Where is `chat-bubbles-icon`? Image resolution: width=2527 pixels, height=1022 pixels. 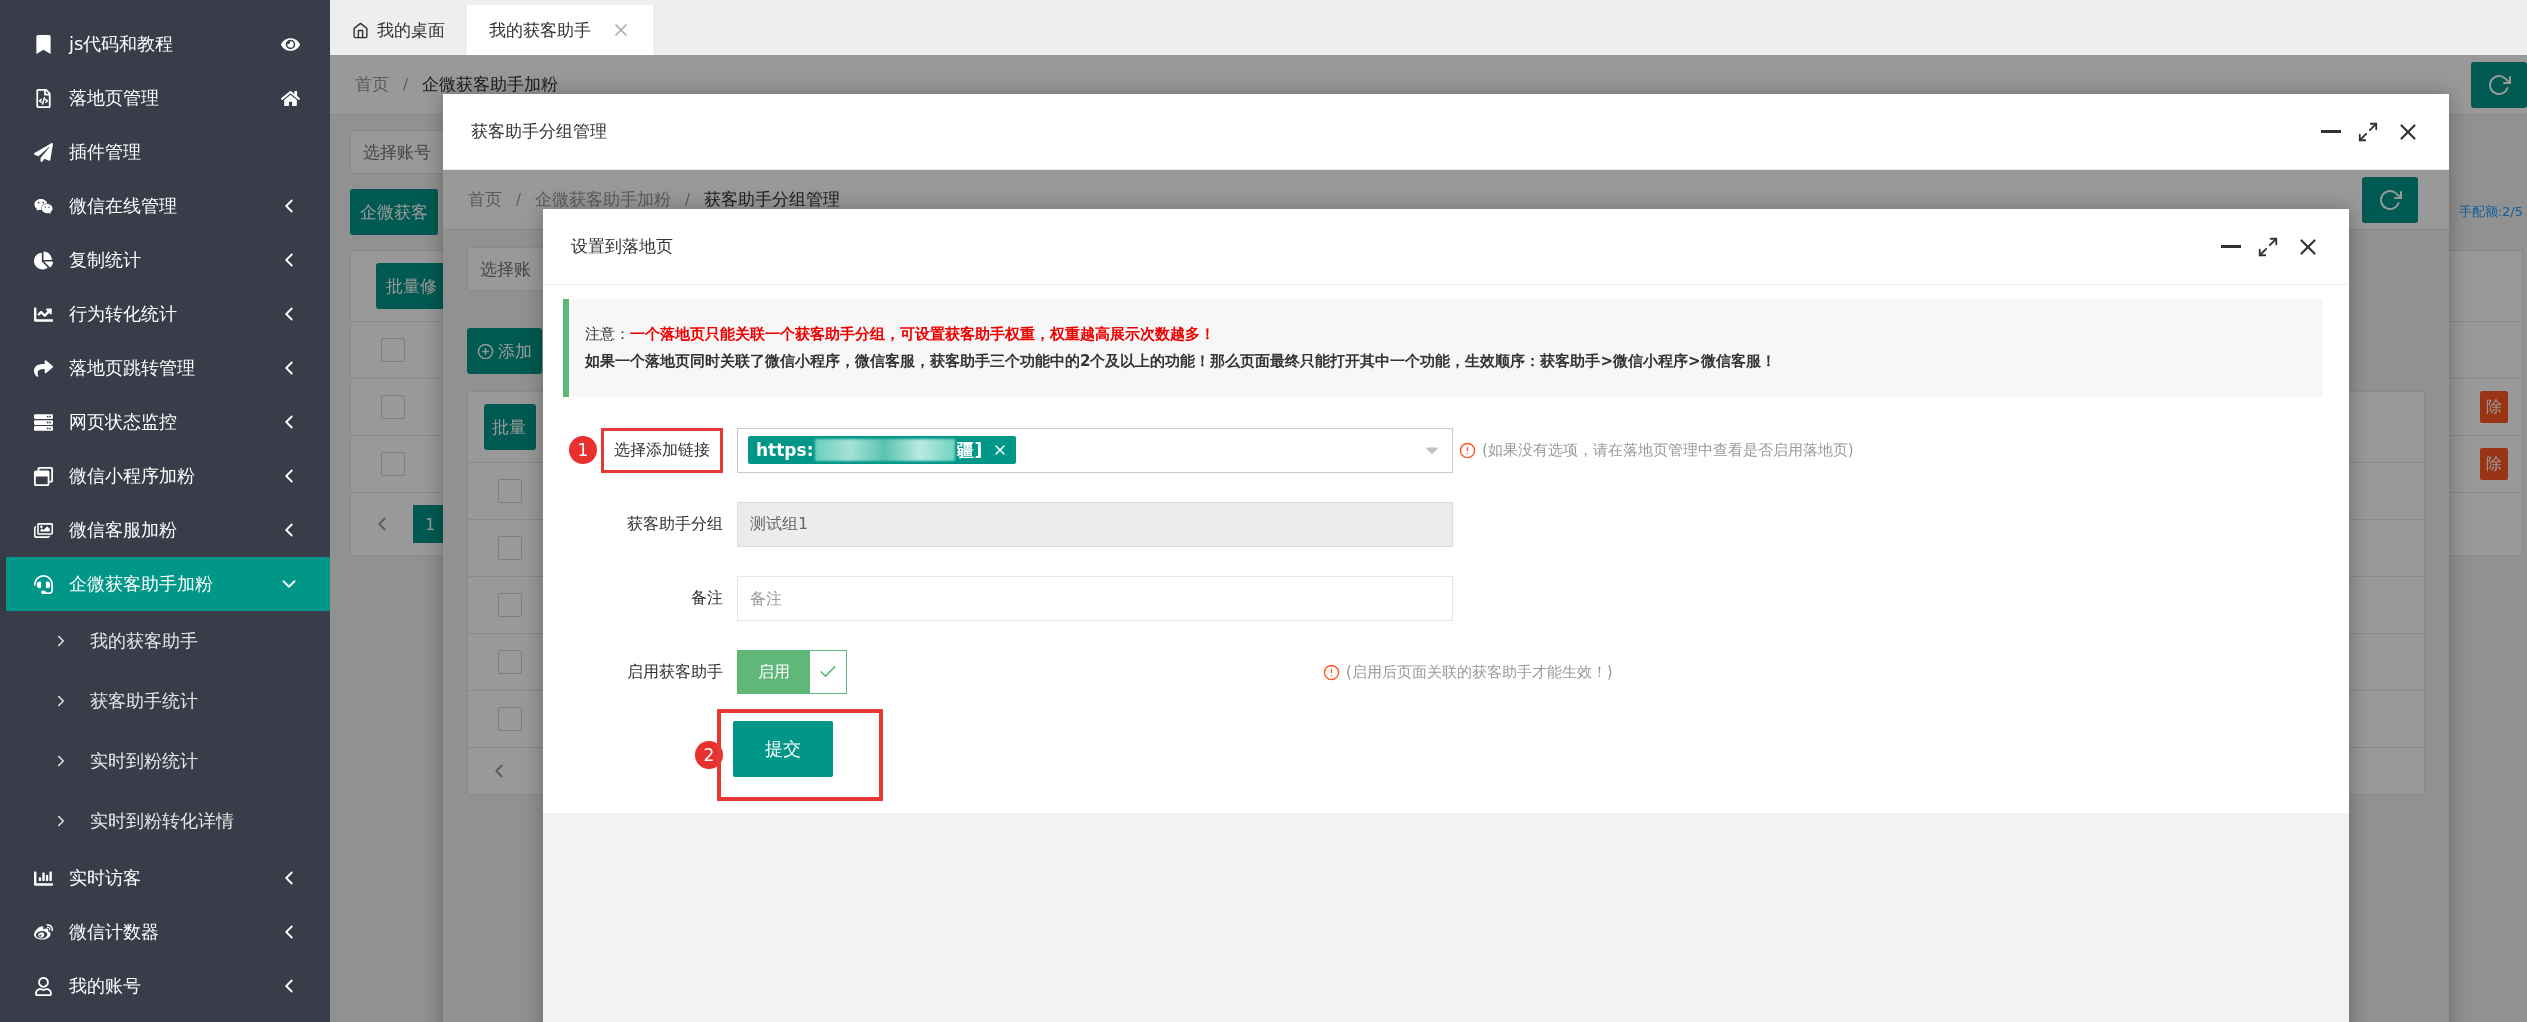
chat-bubbles-icon is located at coordinates (43, 206).